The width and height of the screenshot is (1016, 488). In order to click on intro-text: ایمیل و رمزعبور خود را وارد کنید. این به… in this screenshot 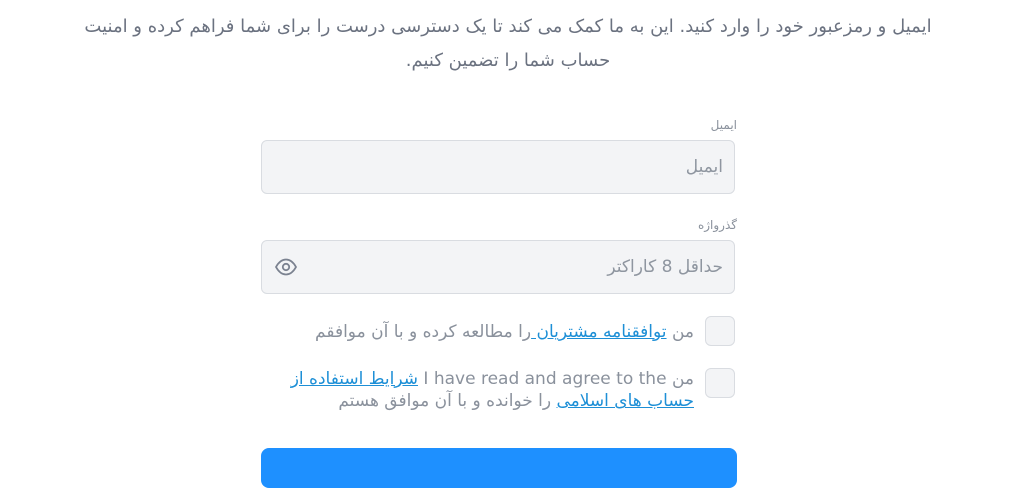, I will do `click(508, 44)`.